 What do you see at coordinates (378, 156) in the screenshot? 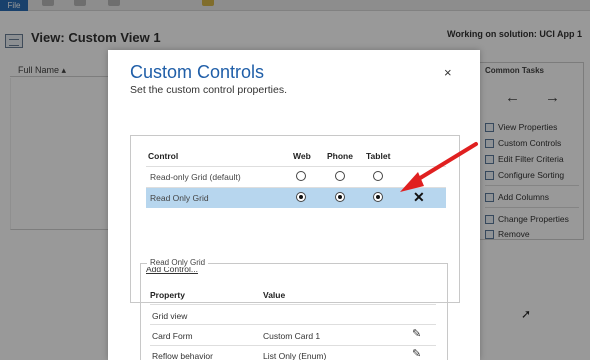
I see `column-header-tablet: Tablet` at bounding box center [378, 156].